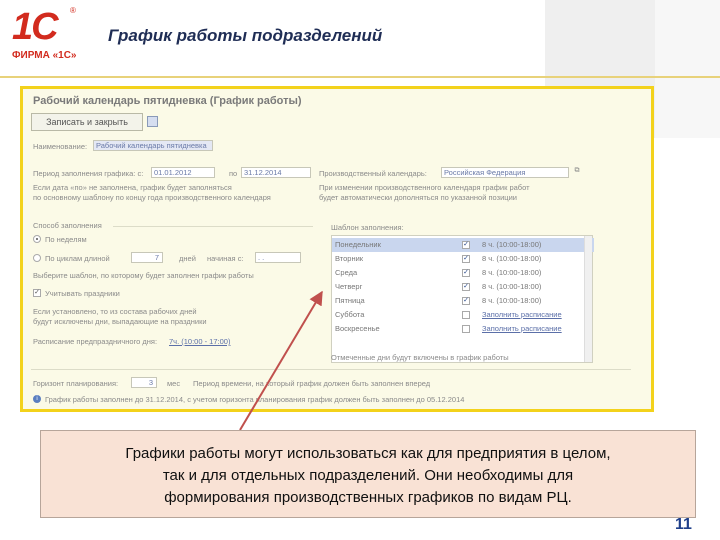 The width and height of the screenshot is (720, 540). What do you see at coordinates (37, 258) in the screenshot?
I see `by-cycle-radio` at bounding box center [37, 258].